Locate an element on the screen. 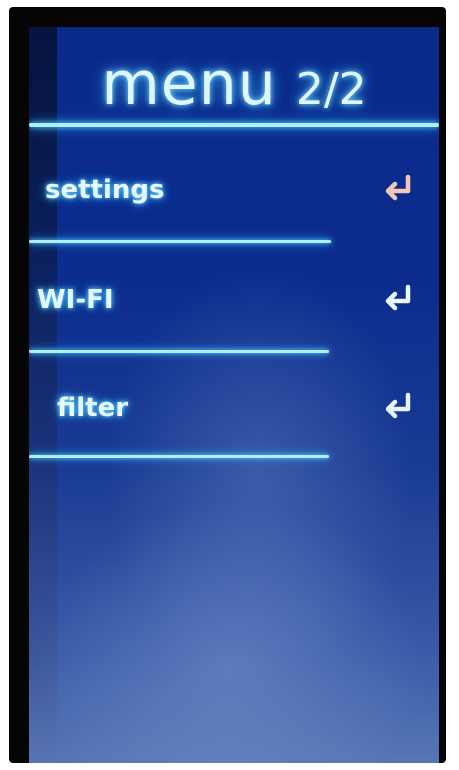 The height and width of the screenshot is (770, 459). header-divider is located at coordinates (234, 125).